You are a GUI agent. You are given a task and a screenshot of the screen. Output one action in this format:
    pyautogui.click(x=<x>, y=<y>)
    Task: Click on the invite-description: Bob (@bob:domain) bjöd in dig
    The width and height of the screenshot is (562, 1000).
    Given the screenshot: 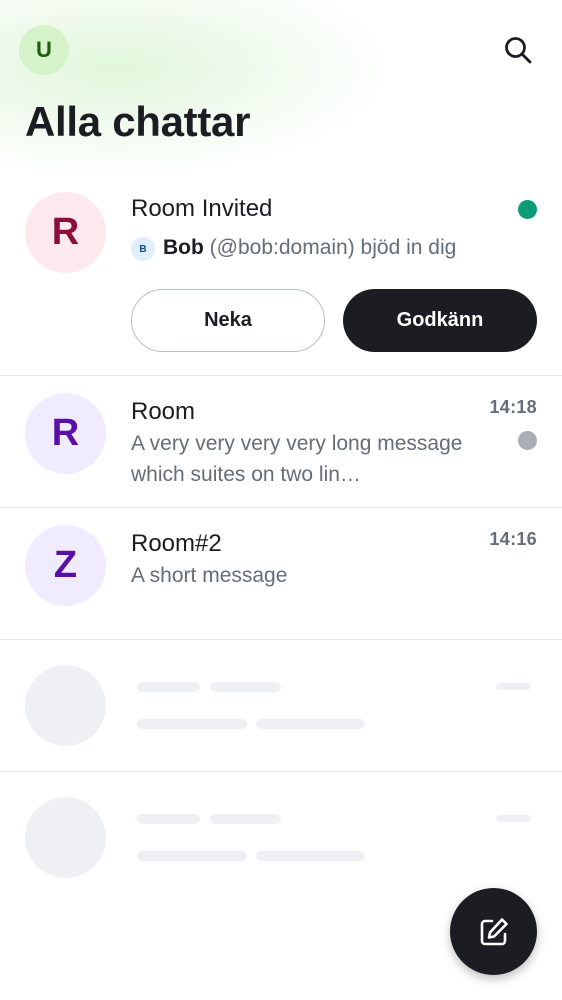 What is the action you would take?
    pyautogui.click(x=309, y=248)
    